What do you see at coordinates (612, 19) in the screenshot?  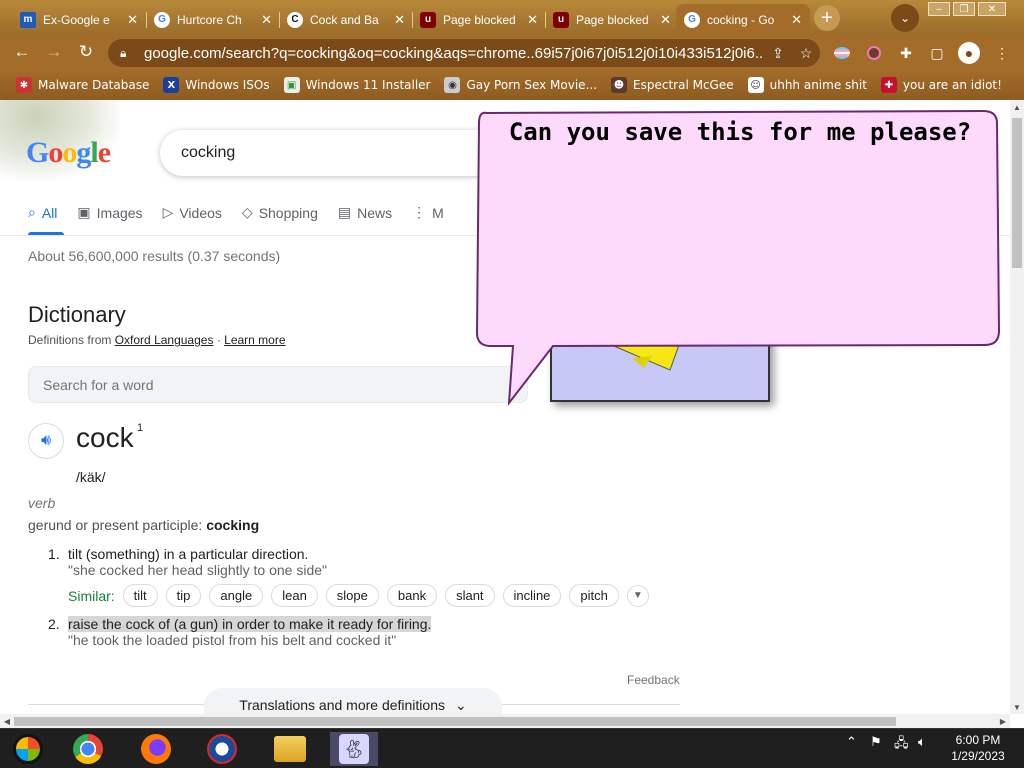 I see `tab-5: u Page blocked ✕` at bounding box center [612, 19].